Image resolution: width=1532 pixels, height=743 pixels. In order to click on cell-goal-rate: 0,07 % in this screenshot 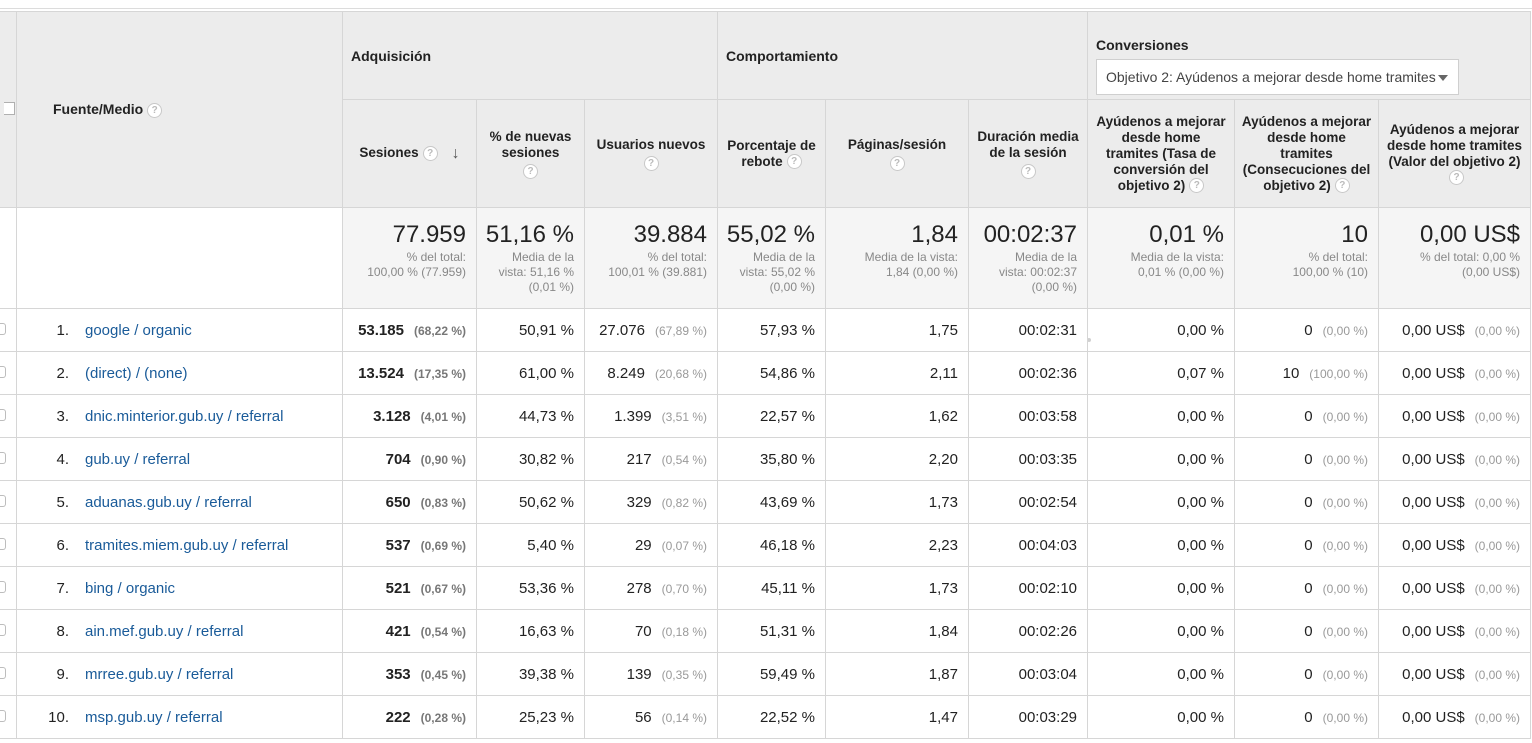, I will do `click(1161, 373)`.